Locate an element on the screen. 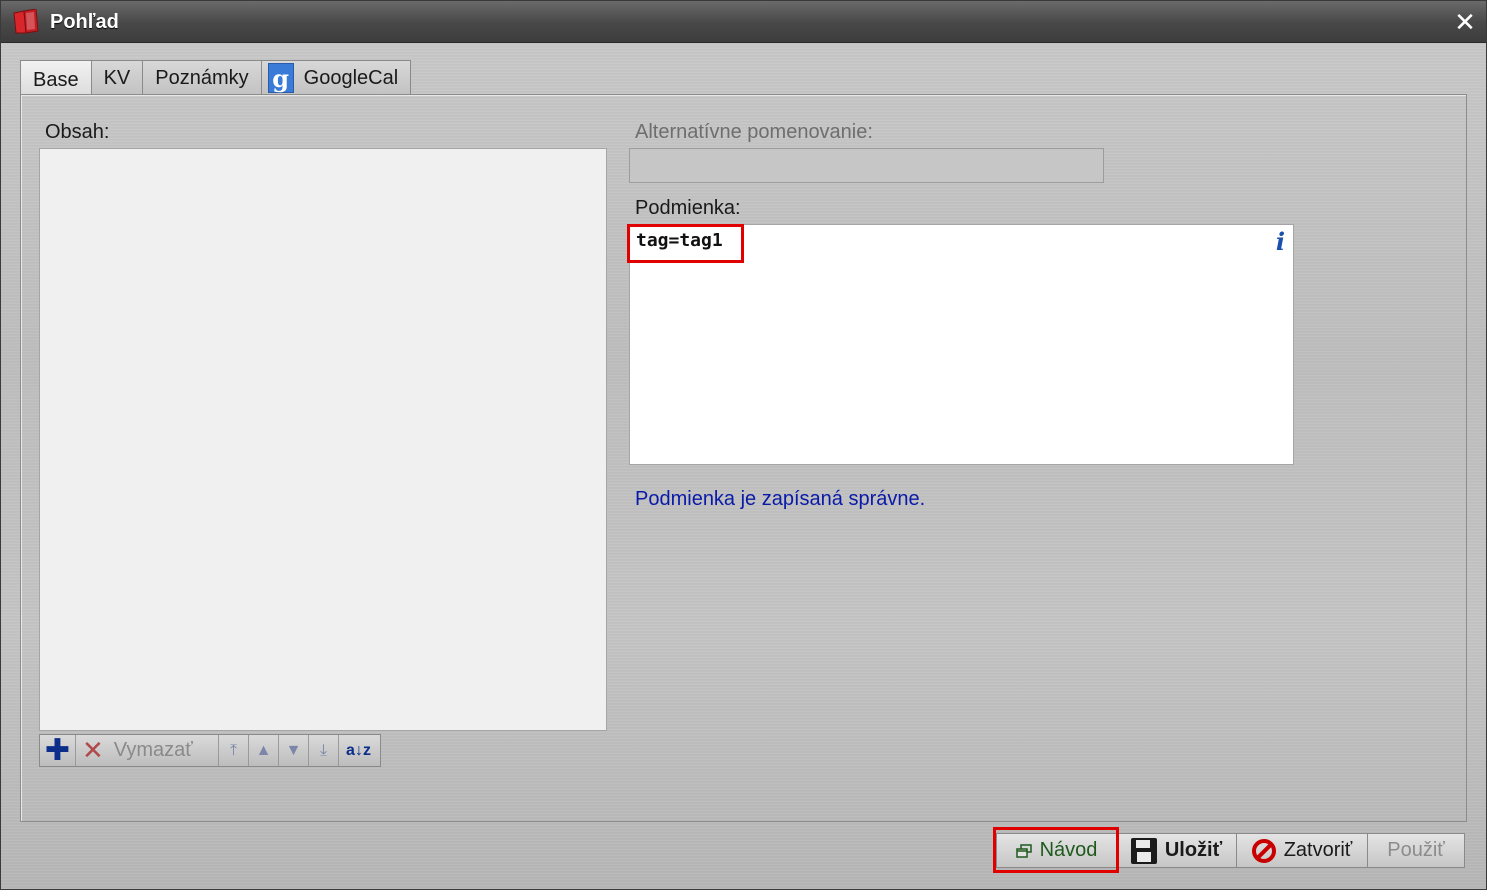  prohibited-icon is located at coordinates (1263, 850).